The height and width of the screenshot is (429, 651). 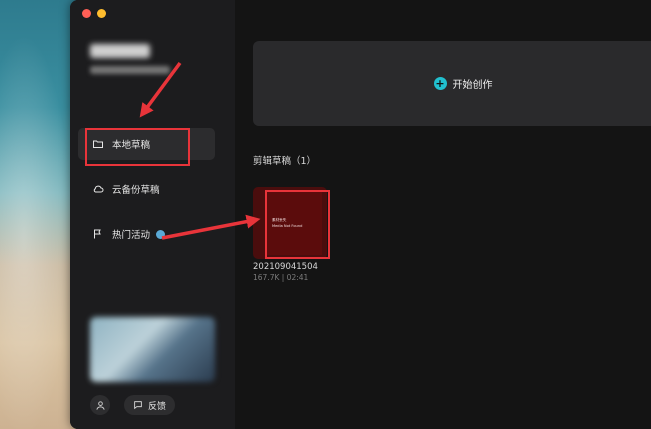 I want to click on sidebar-footer: 反馈, so click(x=133, y=405).